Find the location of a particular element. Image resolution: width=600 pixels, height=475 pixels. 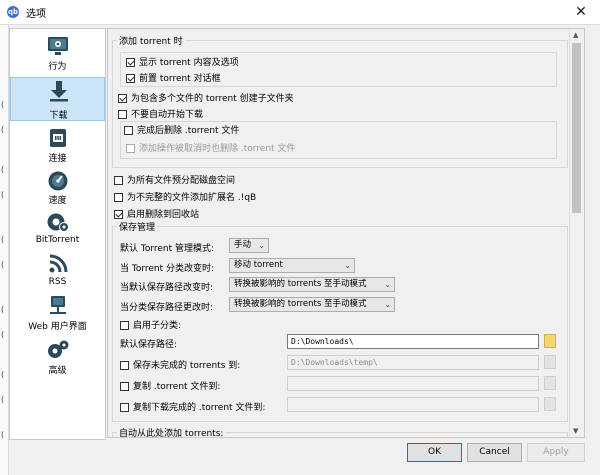

use-subcategories-checkbox is located at coordinates (124, 325).